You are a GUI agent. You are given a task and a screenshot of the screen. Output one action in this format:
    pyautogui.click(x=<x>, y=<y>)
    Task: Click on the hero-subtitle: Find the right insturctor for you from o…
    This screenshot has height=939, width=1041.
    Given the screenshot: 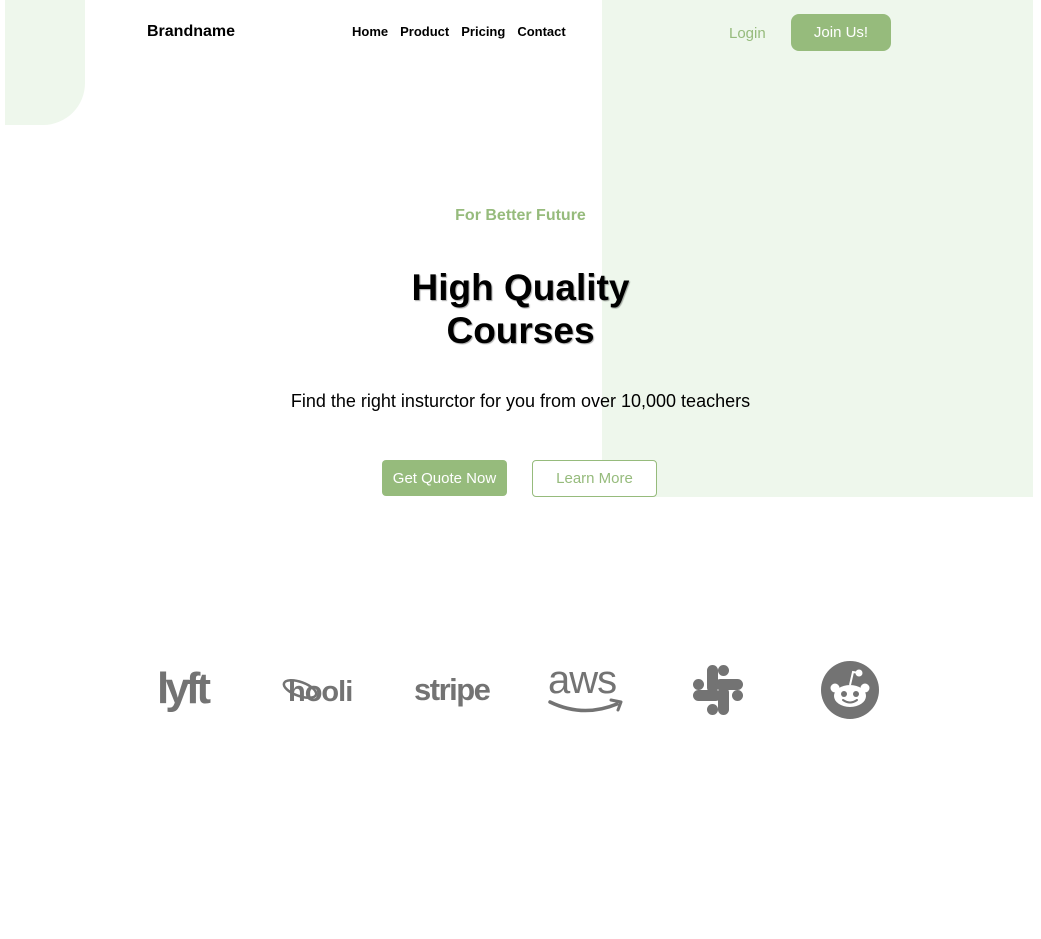 What is the action you would take?
    pyautogui.click(x=520, y=401)
    